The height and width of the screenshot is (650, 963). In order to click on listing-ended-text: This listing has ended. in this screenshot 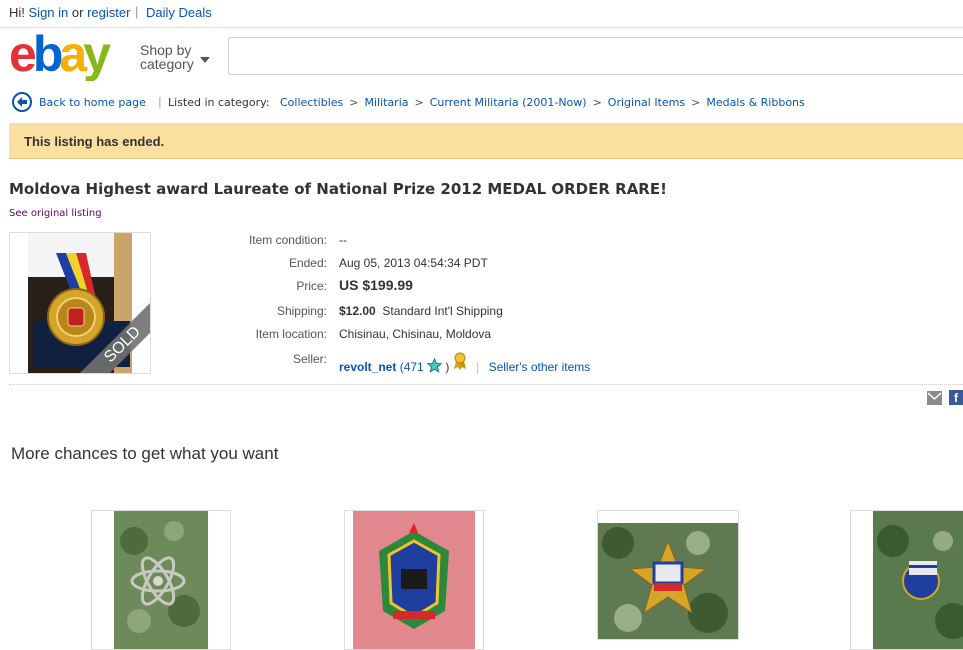, I will do `click(94, 141)`.